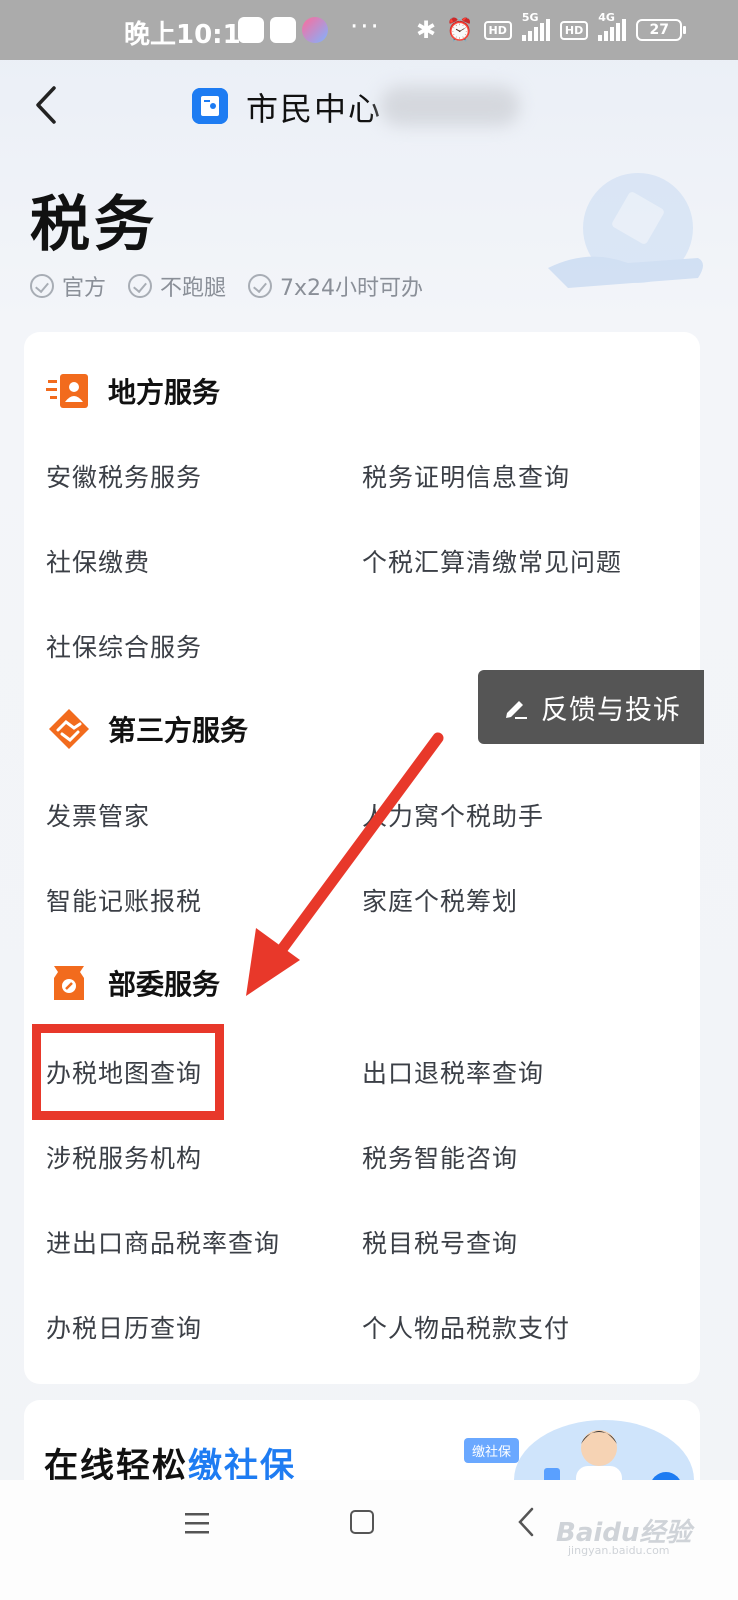 The image size is (738, 1600). What do you see at coordinates (94, 225) in the screenshot?
I see `page-title: 税务` at bounding box center [94, 225].